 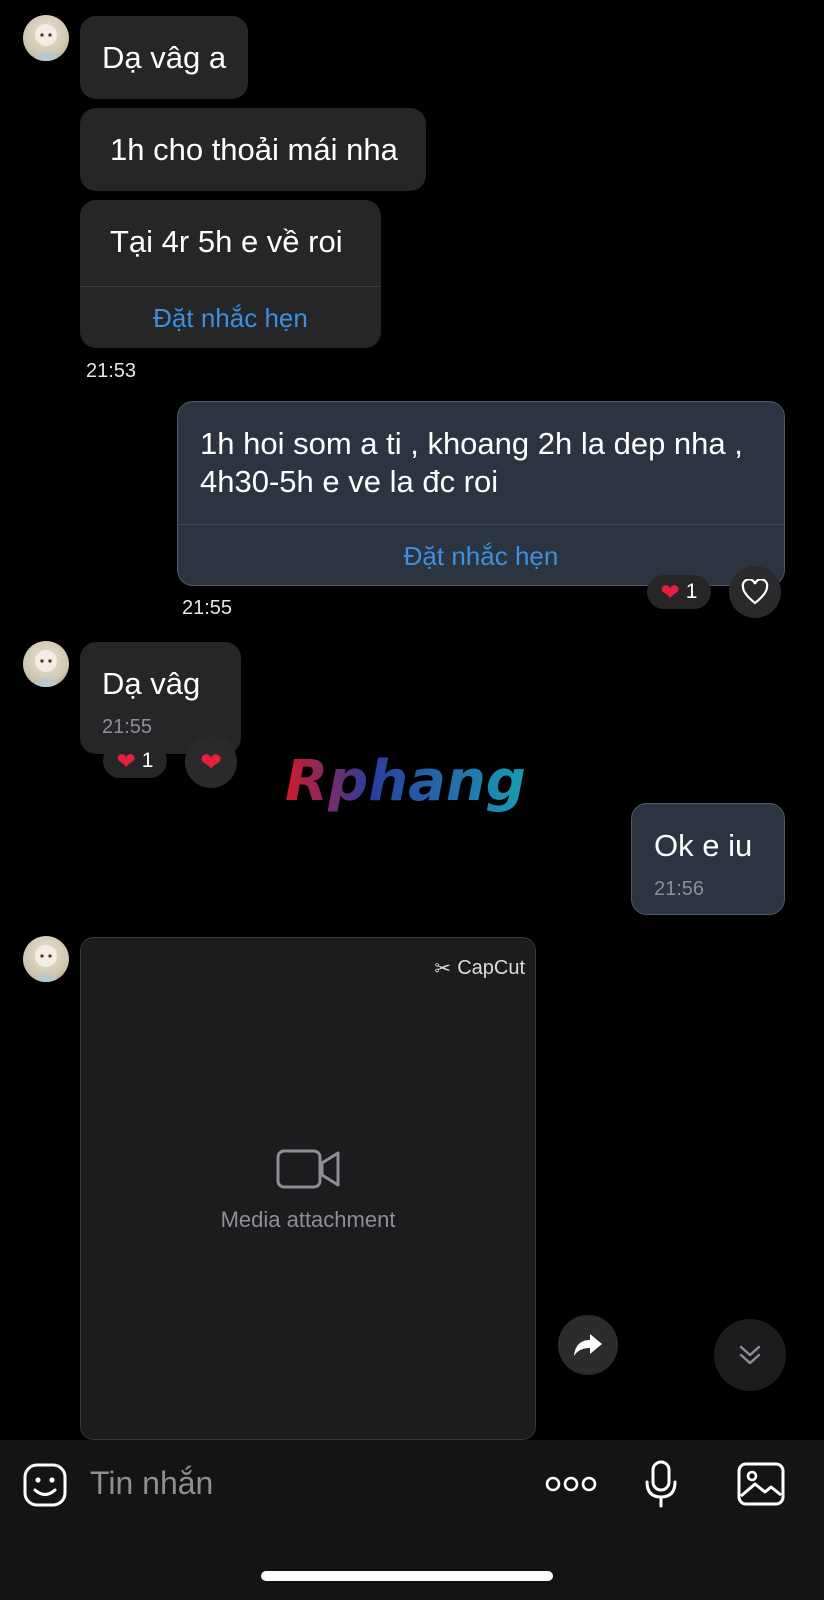 What do you see at coordinates (405, 781) in the screenshot?
I see `watermark-text: Rphang` at bounding box center [405, 781].